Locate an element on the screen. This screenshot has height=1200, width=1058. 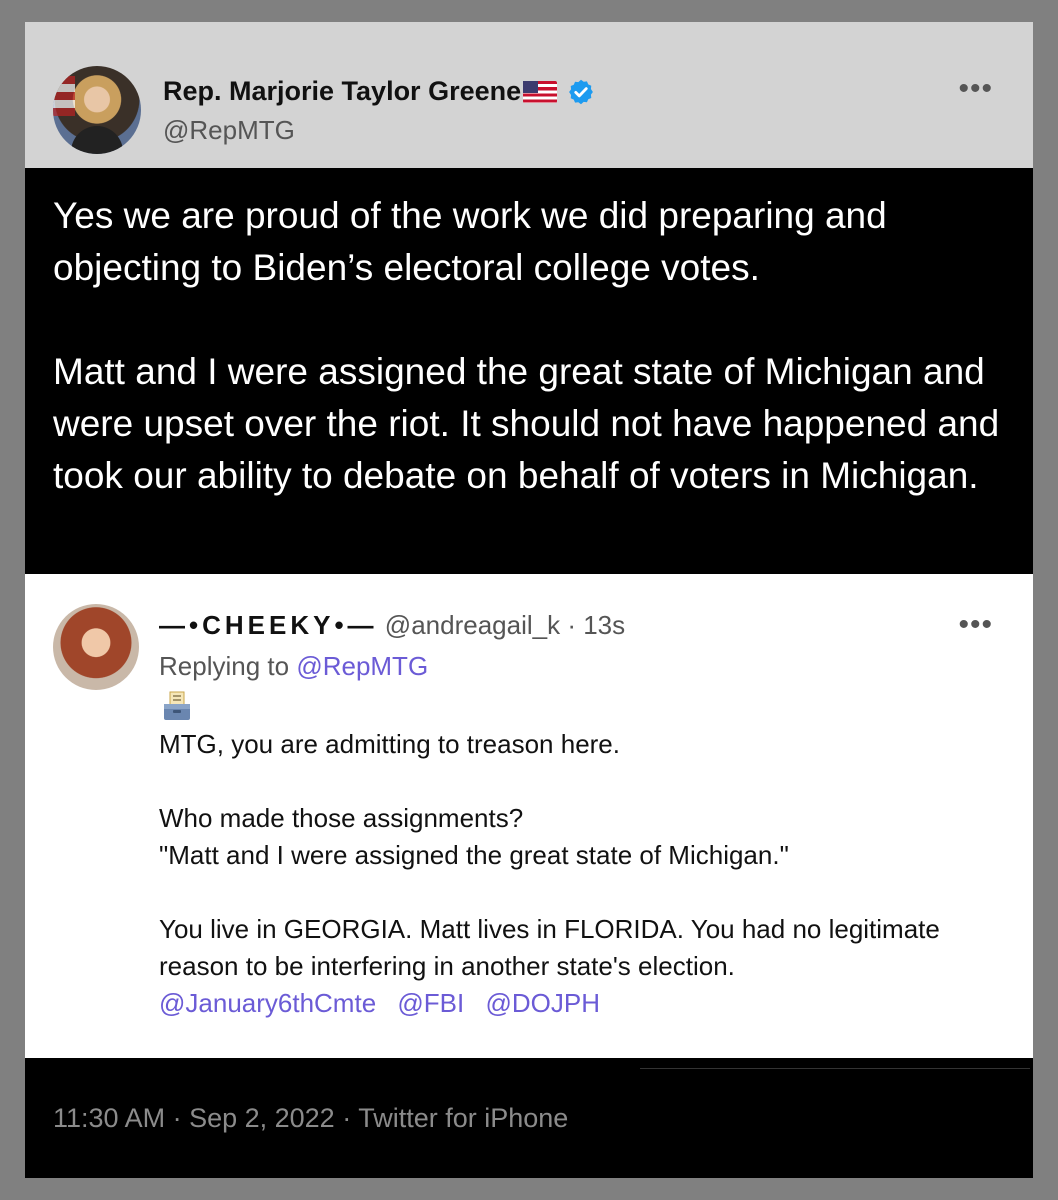
us-flag-icon is located at coordinates (540, 91).